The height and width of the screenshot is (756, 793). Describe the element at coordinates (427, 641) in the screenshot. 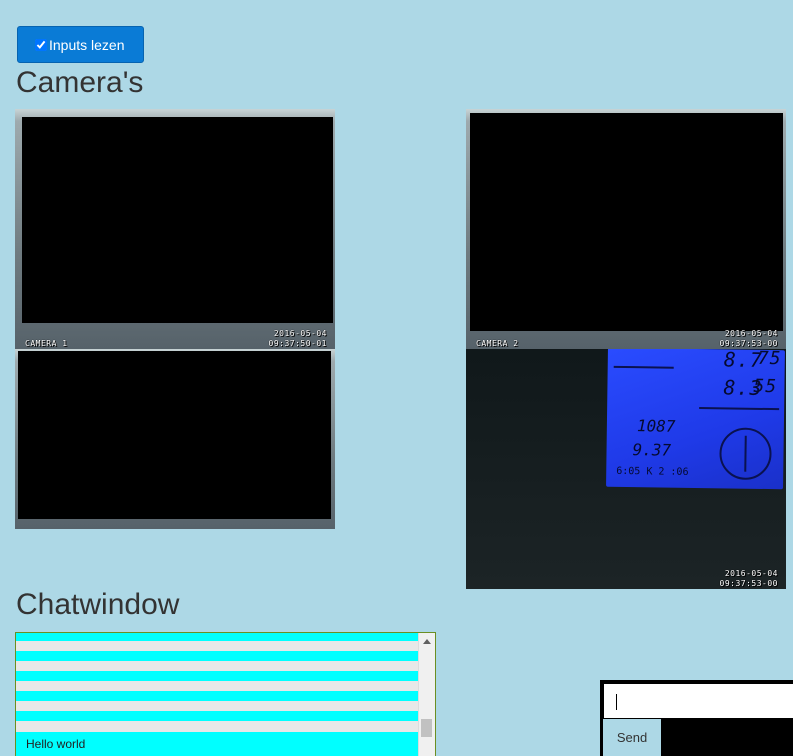

I see `scroll-up-icon` at that location.